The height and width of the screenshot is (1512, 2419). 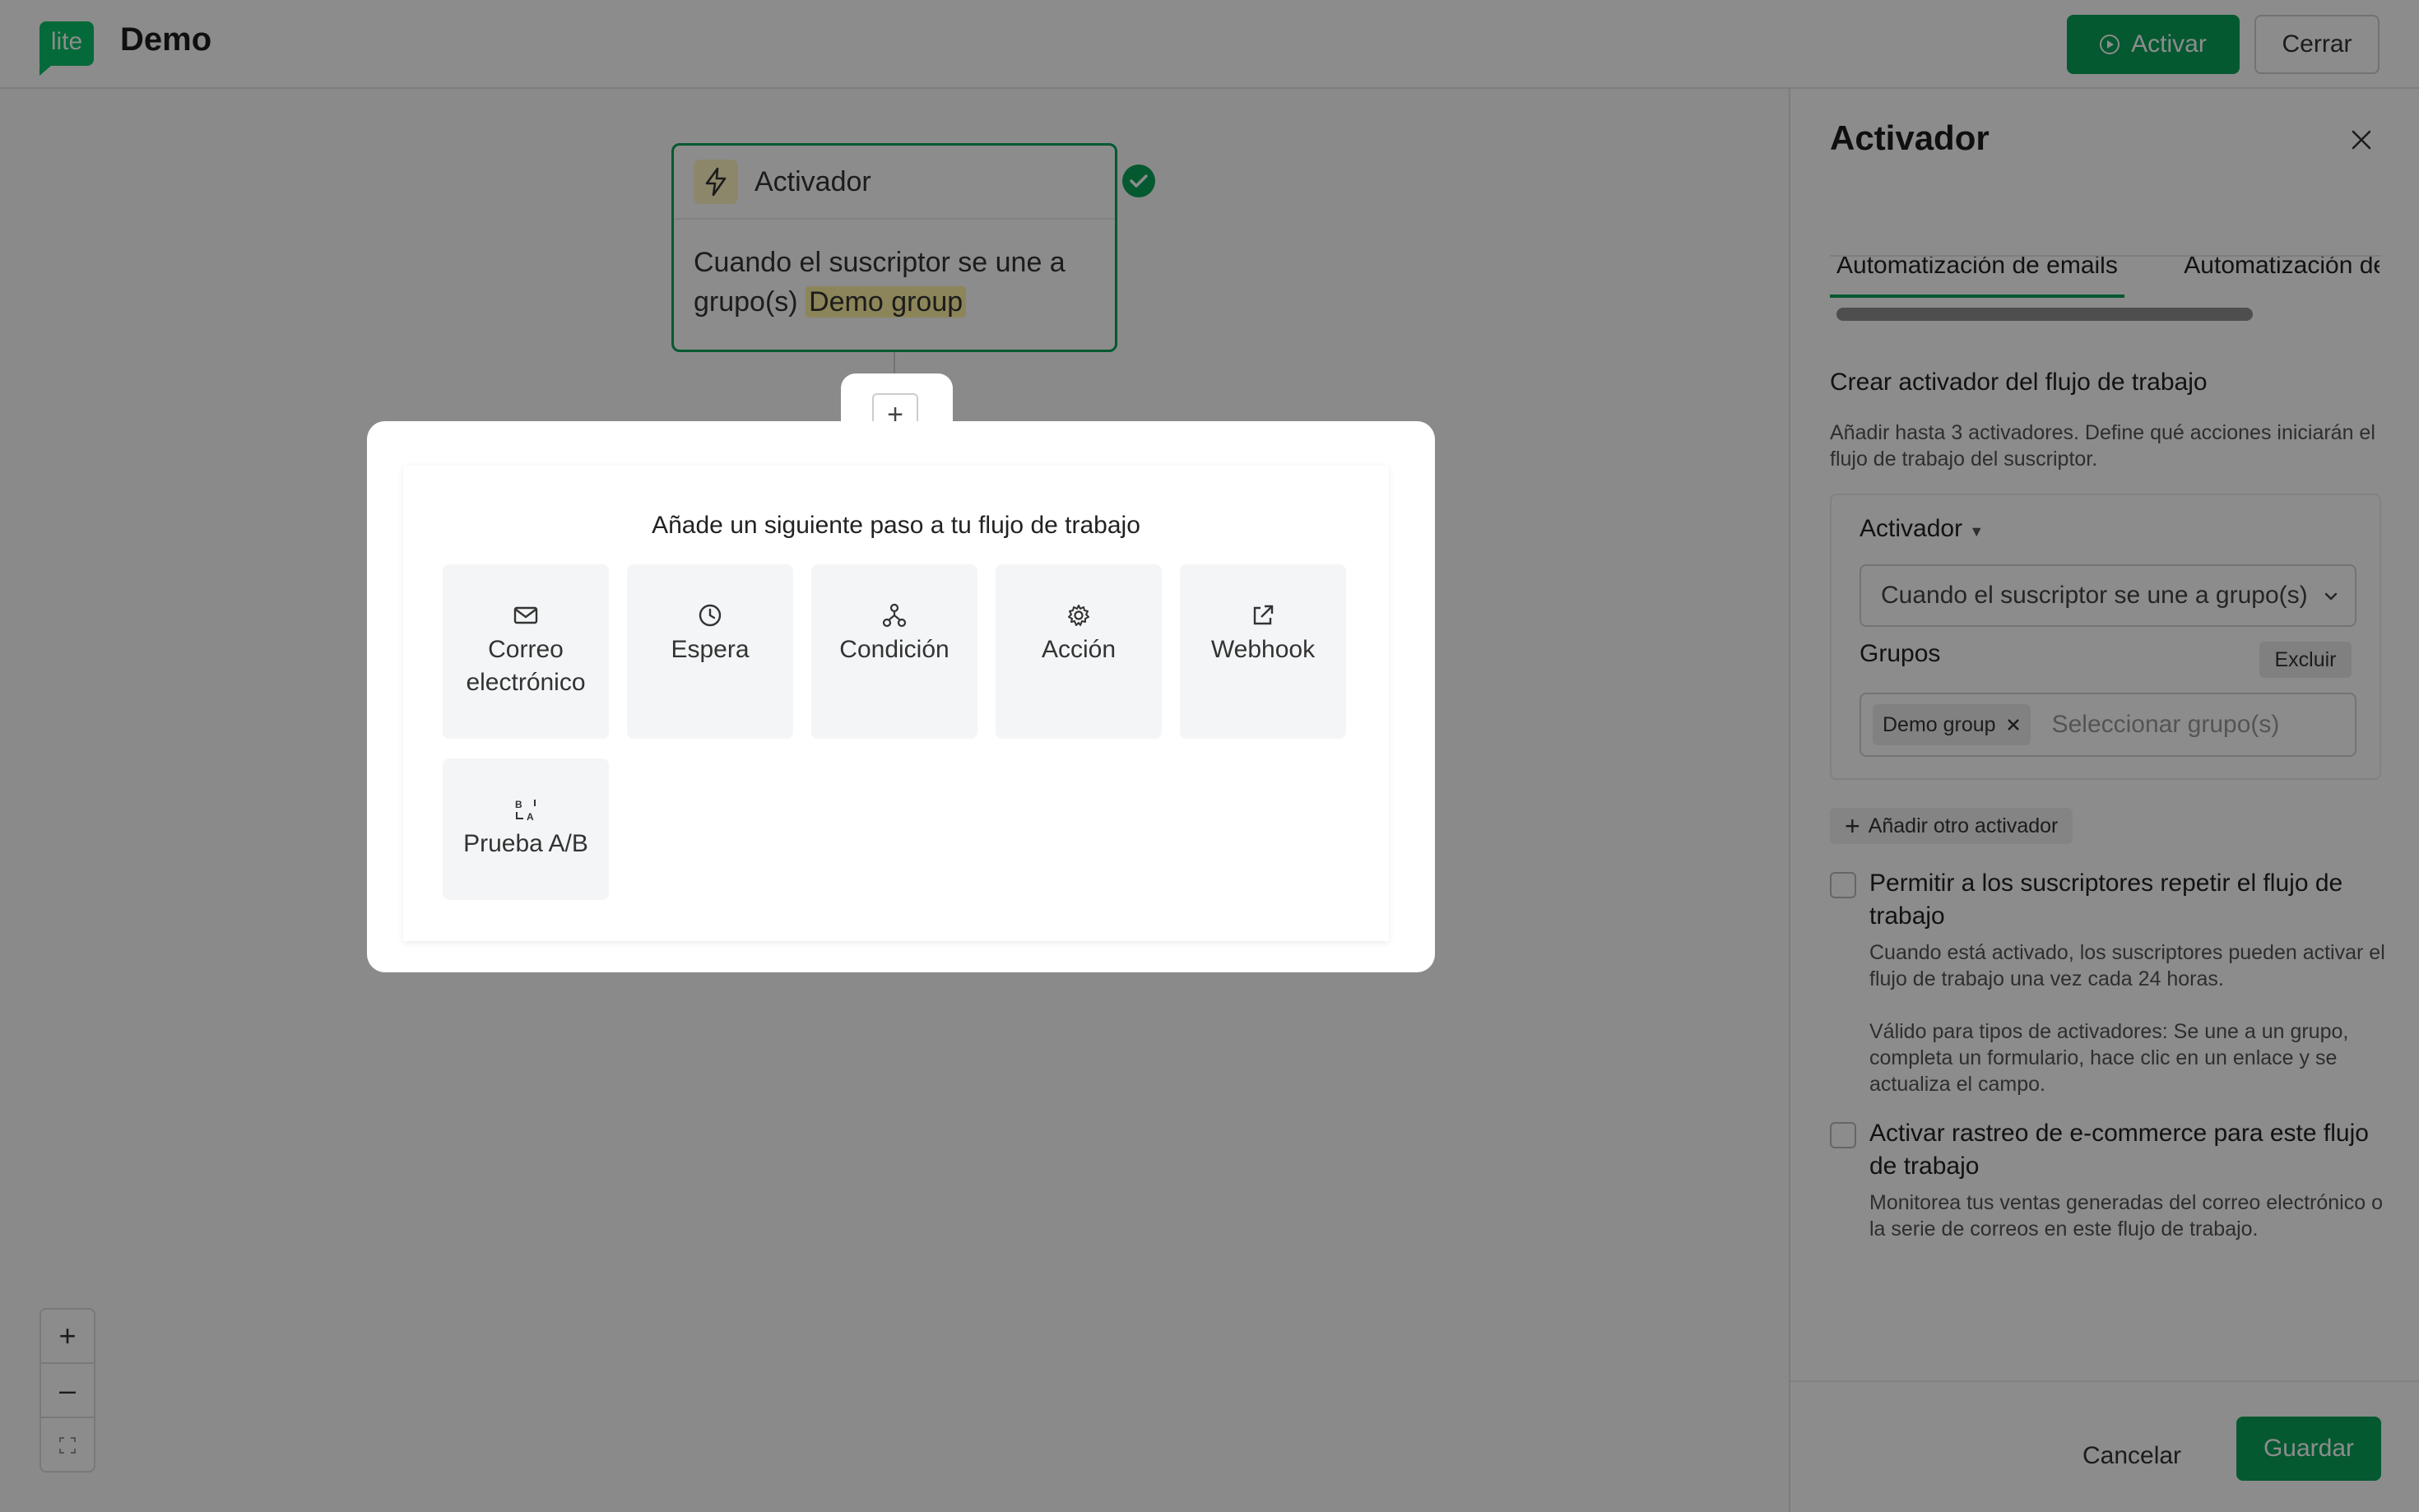 I want to click on step-email: Correo electrónico, so click(x=526, y=651).